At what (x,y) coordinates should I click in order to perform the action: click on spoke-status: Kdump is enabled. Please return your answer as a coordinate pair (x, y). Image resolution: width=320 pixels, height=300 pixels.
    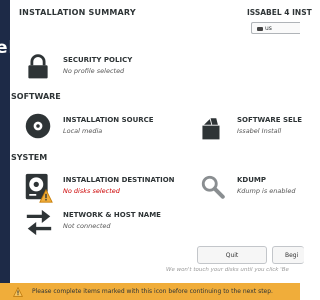
    Looking at the image, I should click on (266, 191).